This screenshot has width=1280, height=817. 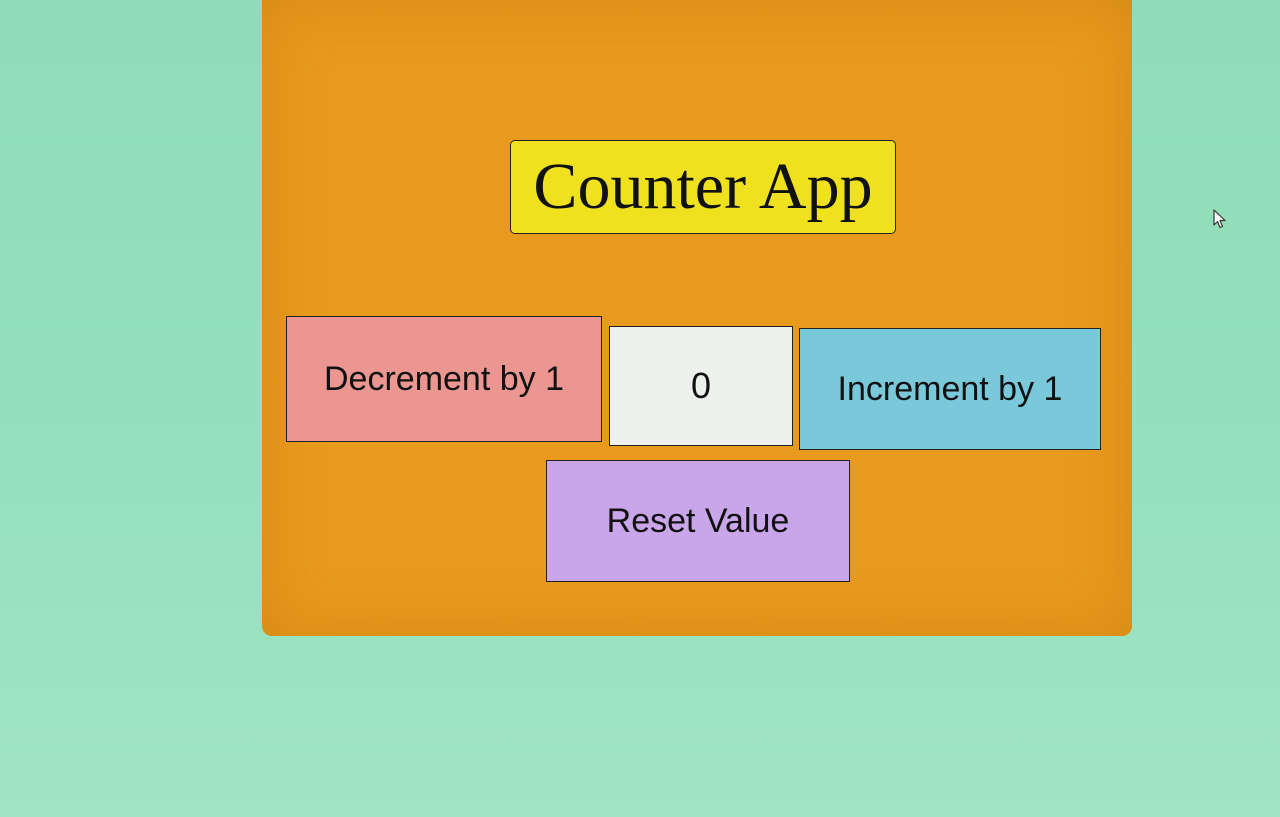 What do you see at coordinates (1219, 219) in the screenshot?
I see `mouse-pointer-icon` at bounding box center [1219, 219].